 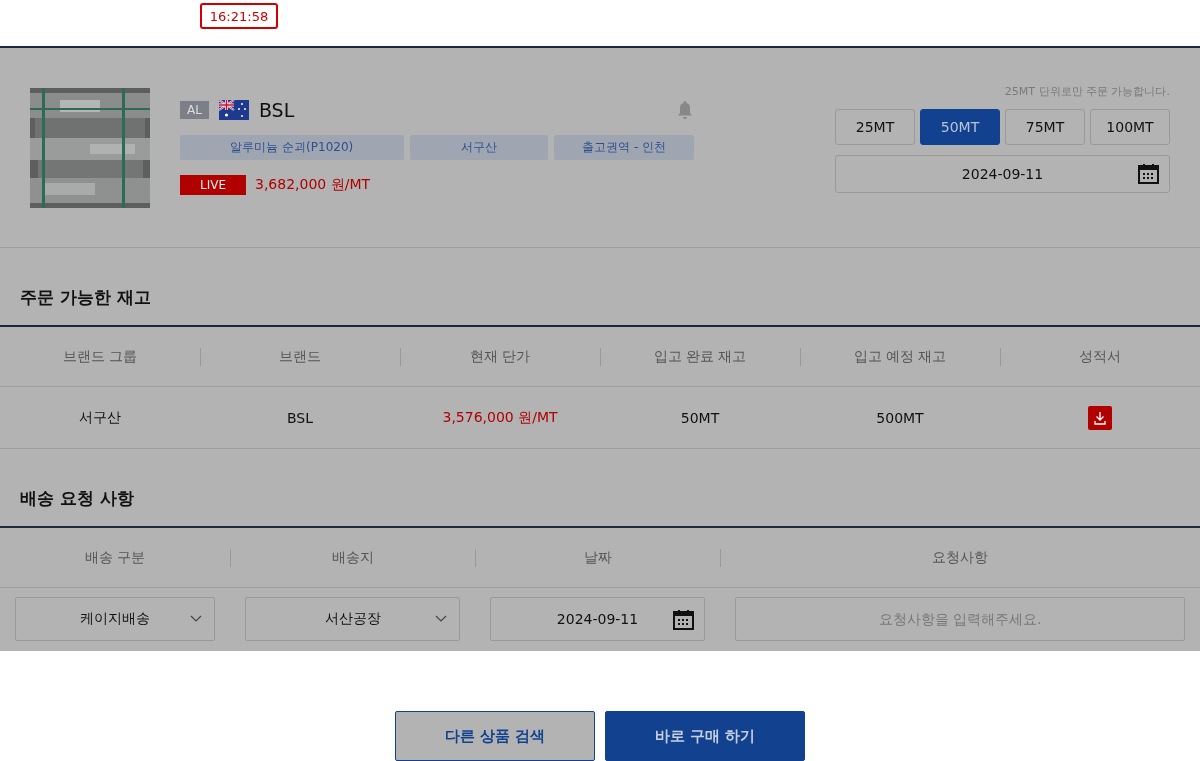 I want to click on product-tag: 서구산, so click(x=479, y=147).